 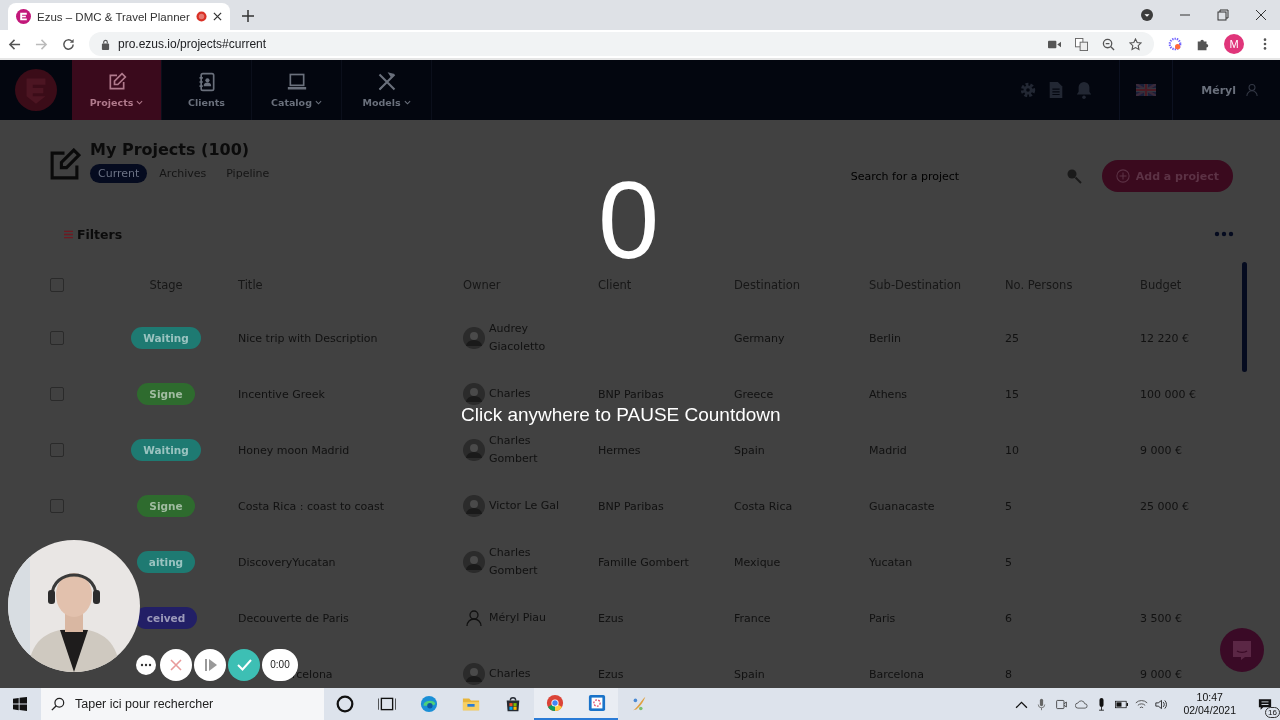 I want to click on store-icon, so click(x=513, y=704).